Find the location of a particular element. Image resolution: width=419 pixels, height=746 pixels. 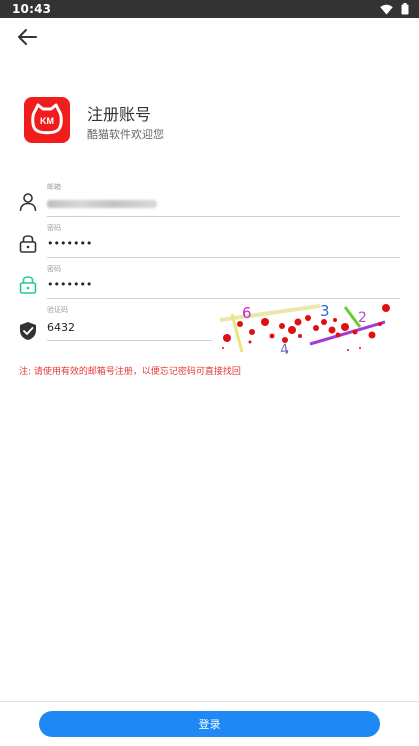

logo-text: KM is located at coordinates (47, 121).